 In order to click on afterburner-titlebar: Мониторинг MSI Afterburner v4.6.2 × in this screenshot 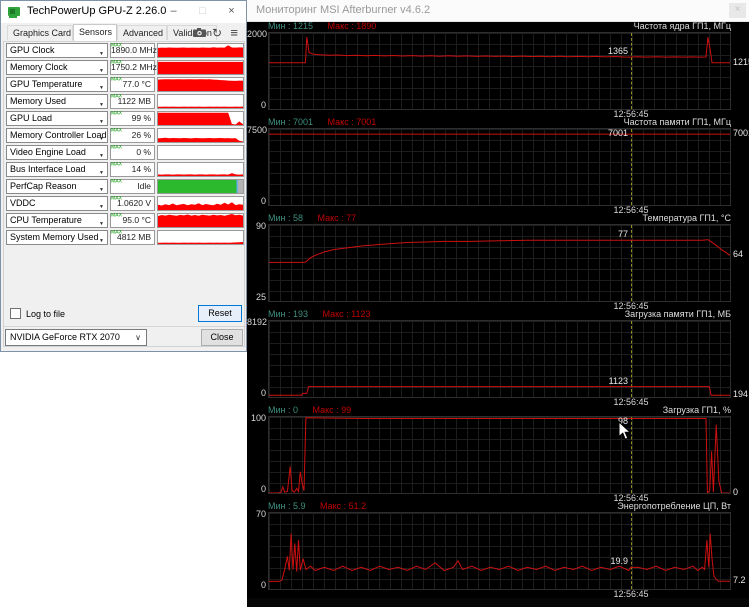, I will do `click(498, 11)`.